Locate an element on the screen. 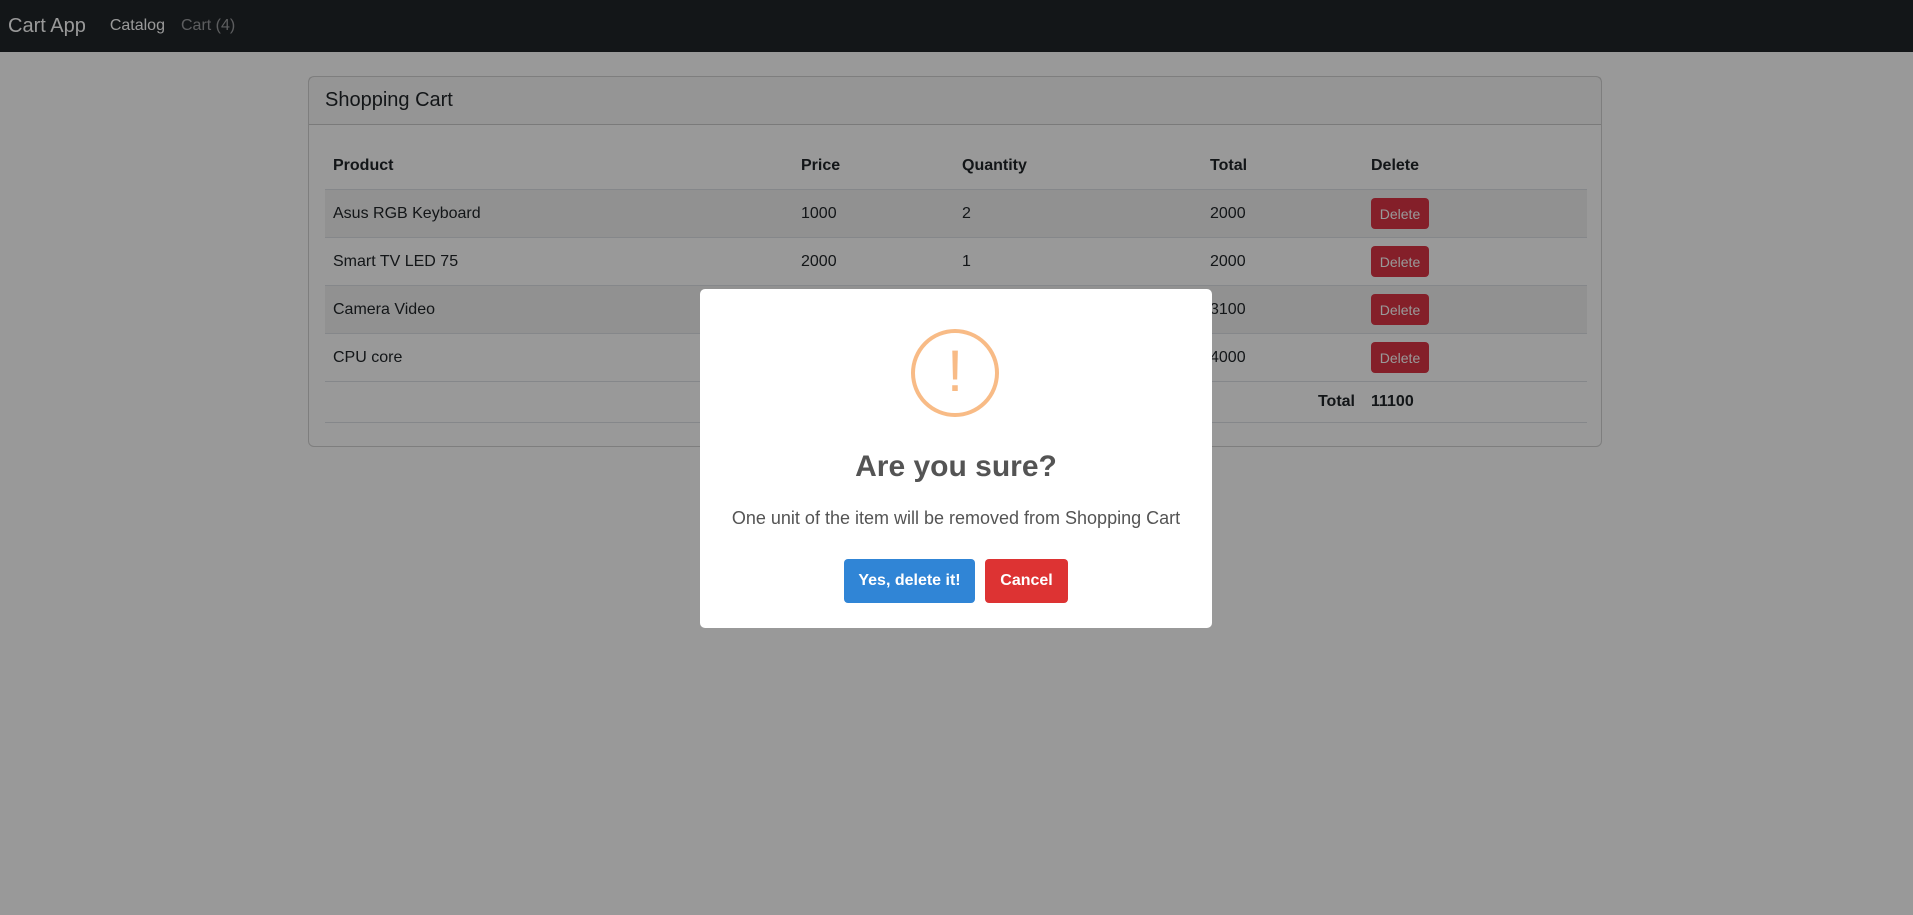 This screenshot has height=915, width=1913. dialog-actions: Yes, delete it! Cancel is located at coordinates (956, 581).